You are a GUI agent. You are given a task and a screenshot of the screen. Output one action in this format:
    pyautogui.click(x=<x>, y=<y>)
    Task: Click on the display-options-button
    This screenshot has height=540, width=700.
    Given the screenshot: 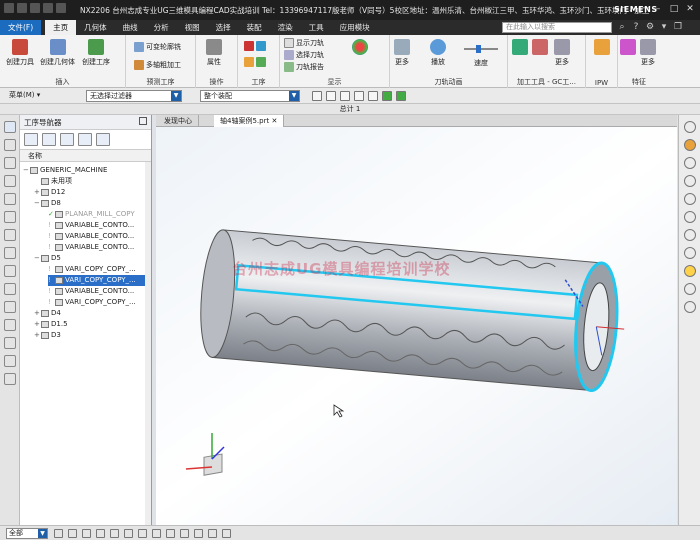 What is the action you would take?
    pyautogui.click(x=360, y=48)
    